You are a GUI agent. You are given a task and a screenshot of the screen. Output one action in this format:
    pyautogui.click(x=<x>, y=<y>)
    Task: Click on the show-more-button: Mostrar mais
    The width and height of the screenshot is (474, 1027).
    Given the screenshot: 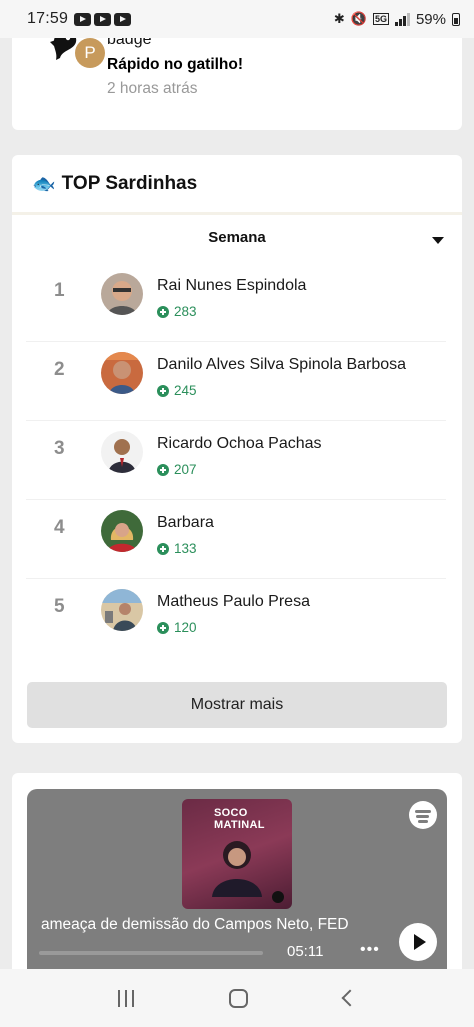 What is the action you would take?
    pyautogui.click(x=237, y=705)
    